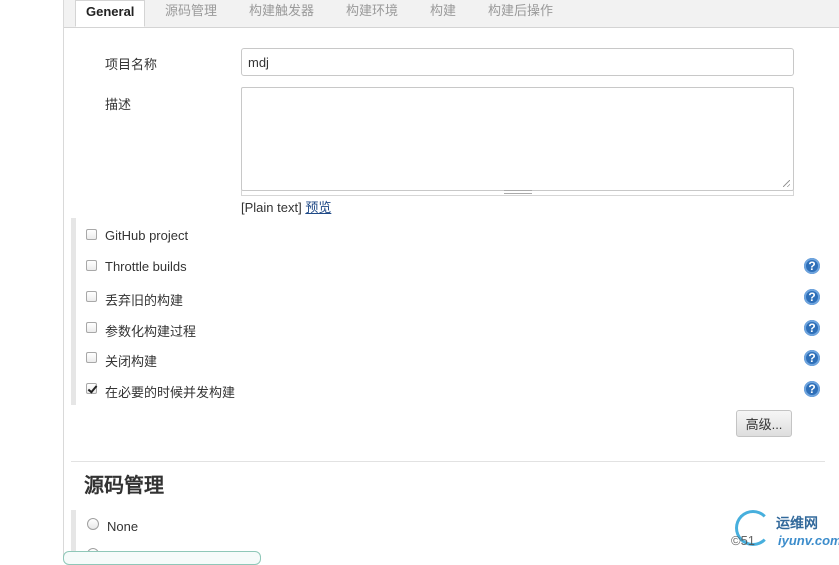 The width and height of the screenshot is (839, 565). Describe the element at coordinates (91, 357) in the screenshot. I see `disable-build-checkbox` at that location.